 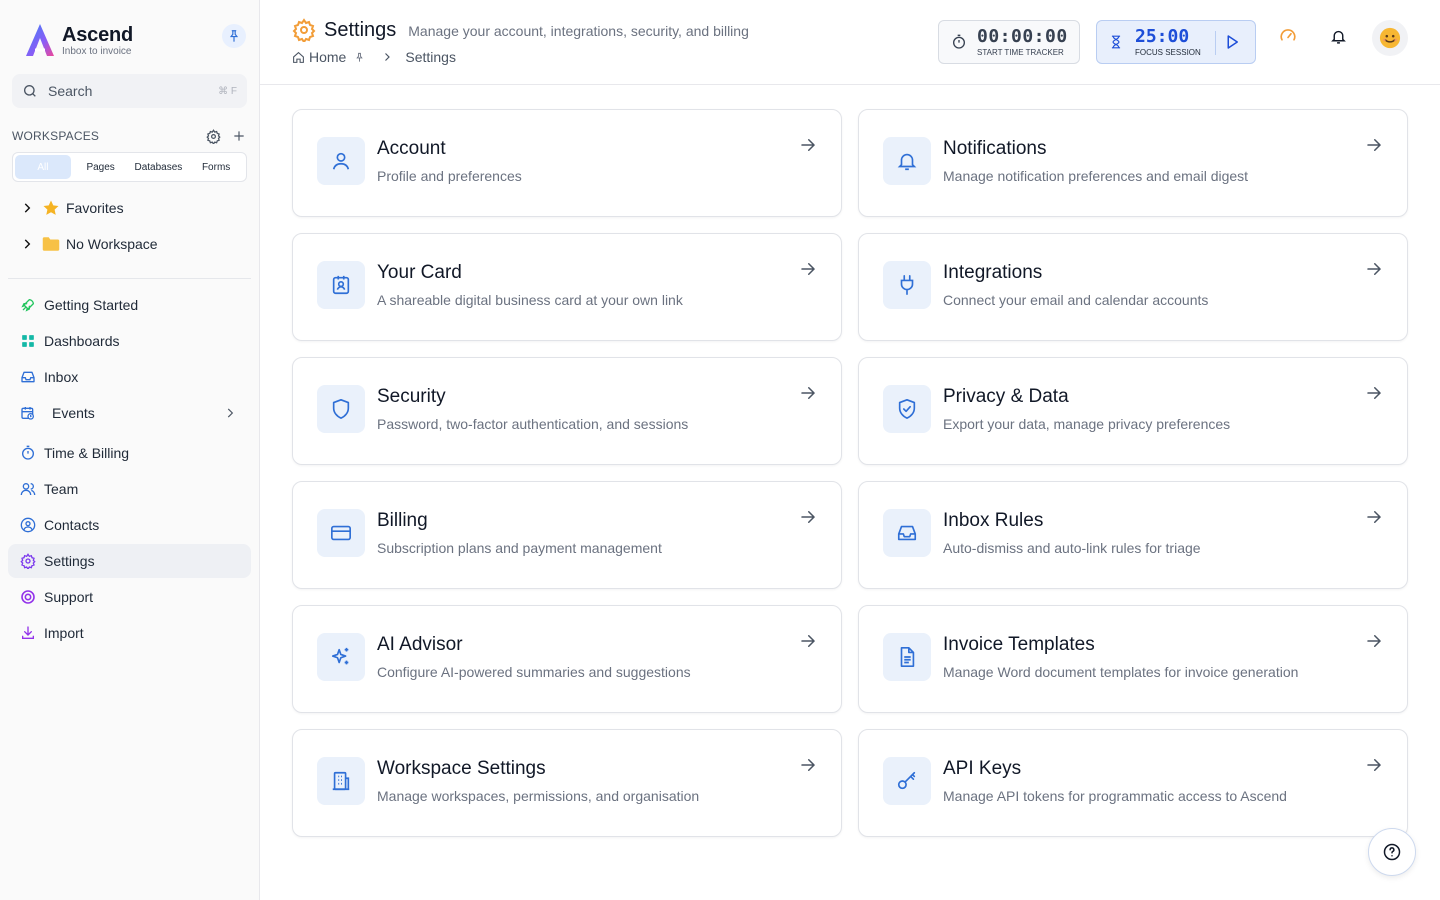 I want to click on pin-icon, so click(x=359, y=57).